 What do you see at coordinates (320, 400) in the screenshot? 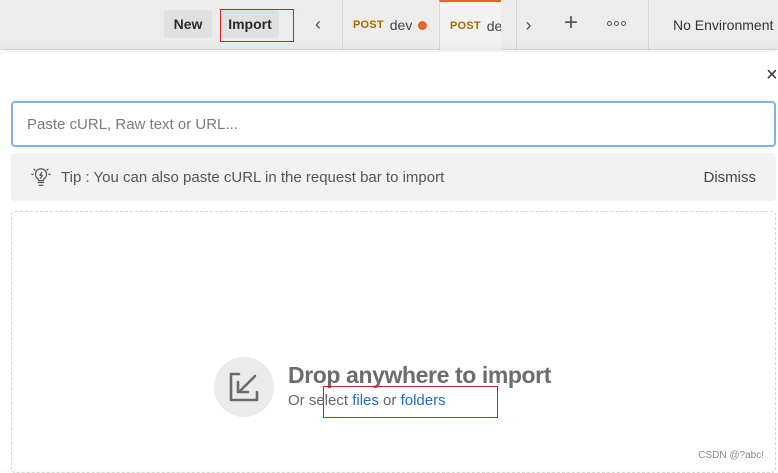
I see `drop-sub-prefix: Or select` at bounding box center [320, 400].